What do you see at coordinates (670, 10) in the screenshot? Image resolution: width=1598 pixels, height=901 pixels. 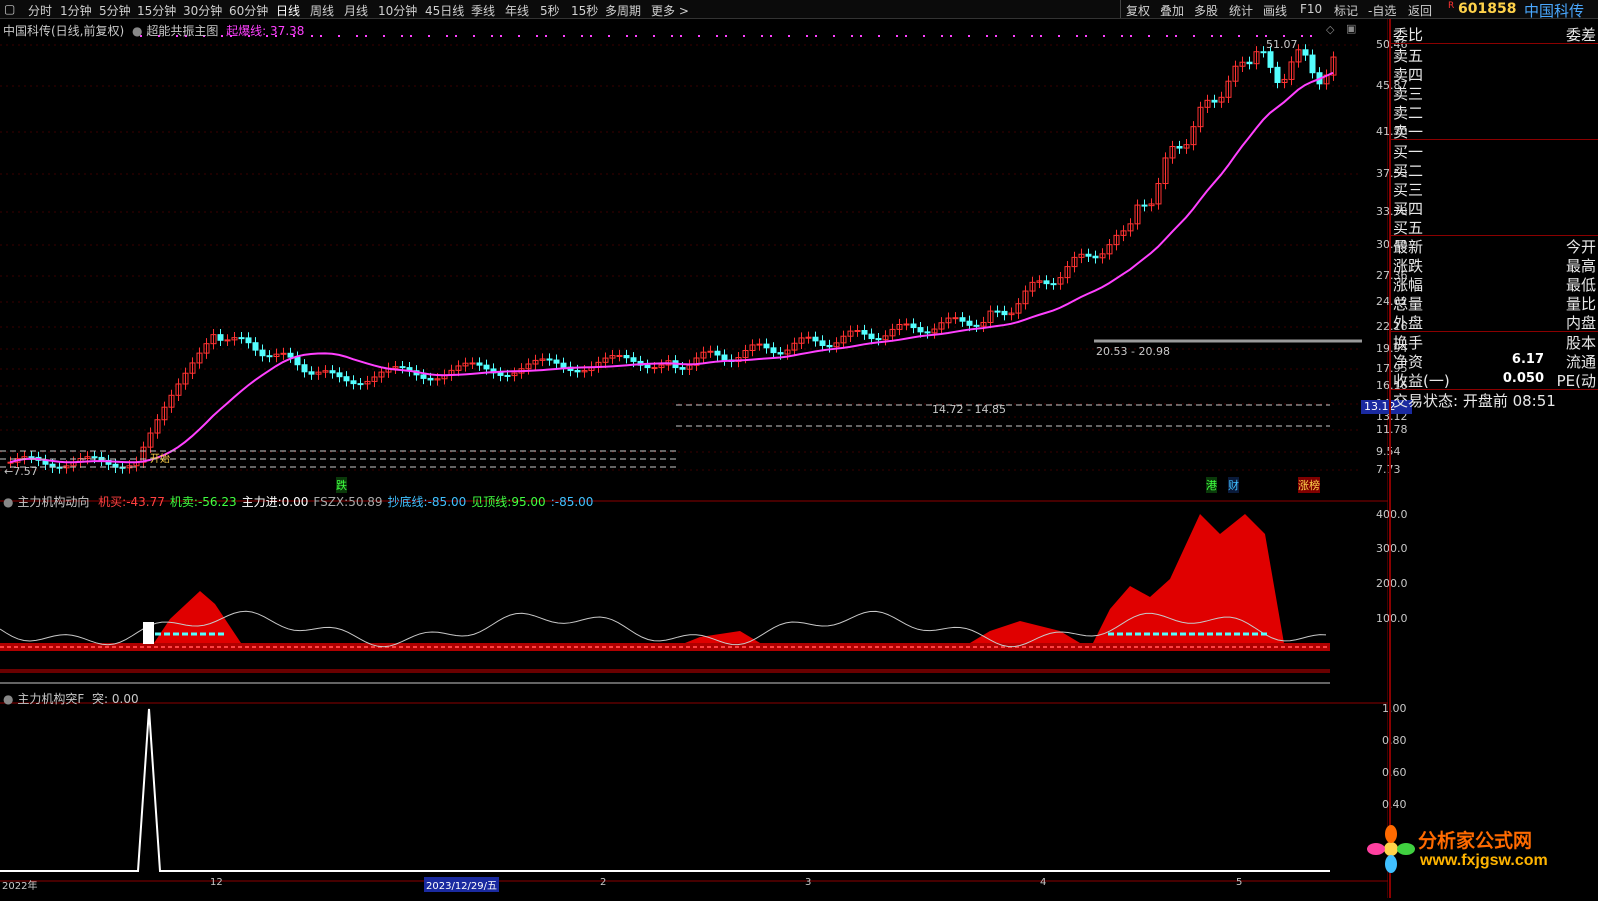 I see `tab-more: 更多 >` at bounding box center [670, 10].